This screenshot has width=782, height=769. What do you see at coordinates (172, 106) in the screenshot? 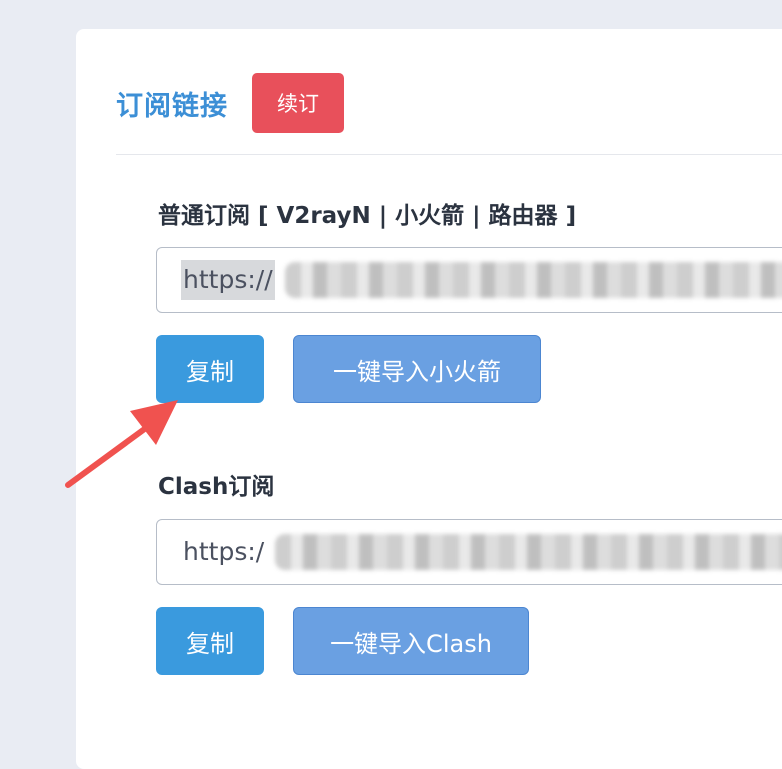
I see `page-title: 订阅链接` at bounding box center [172, 106].